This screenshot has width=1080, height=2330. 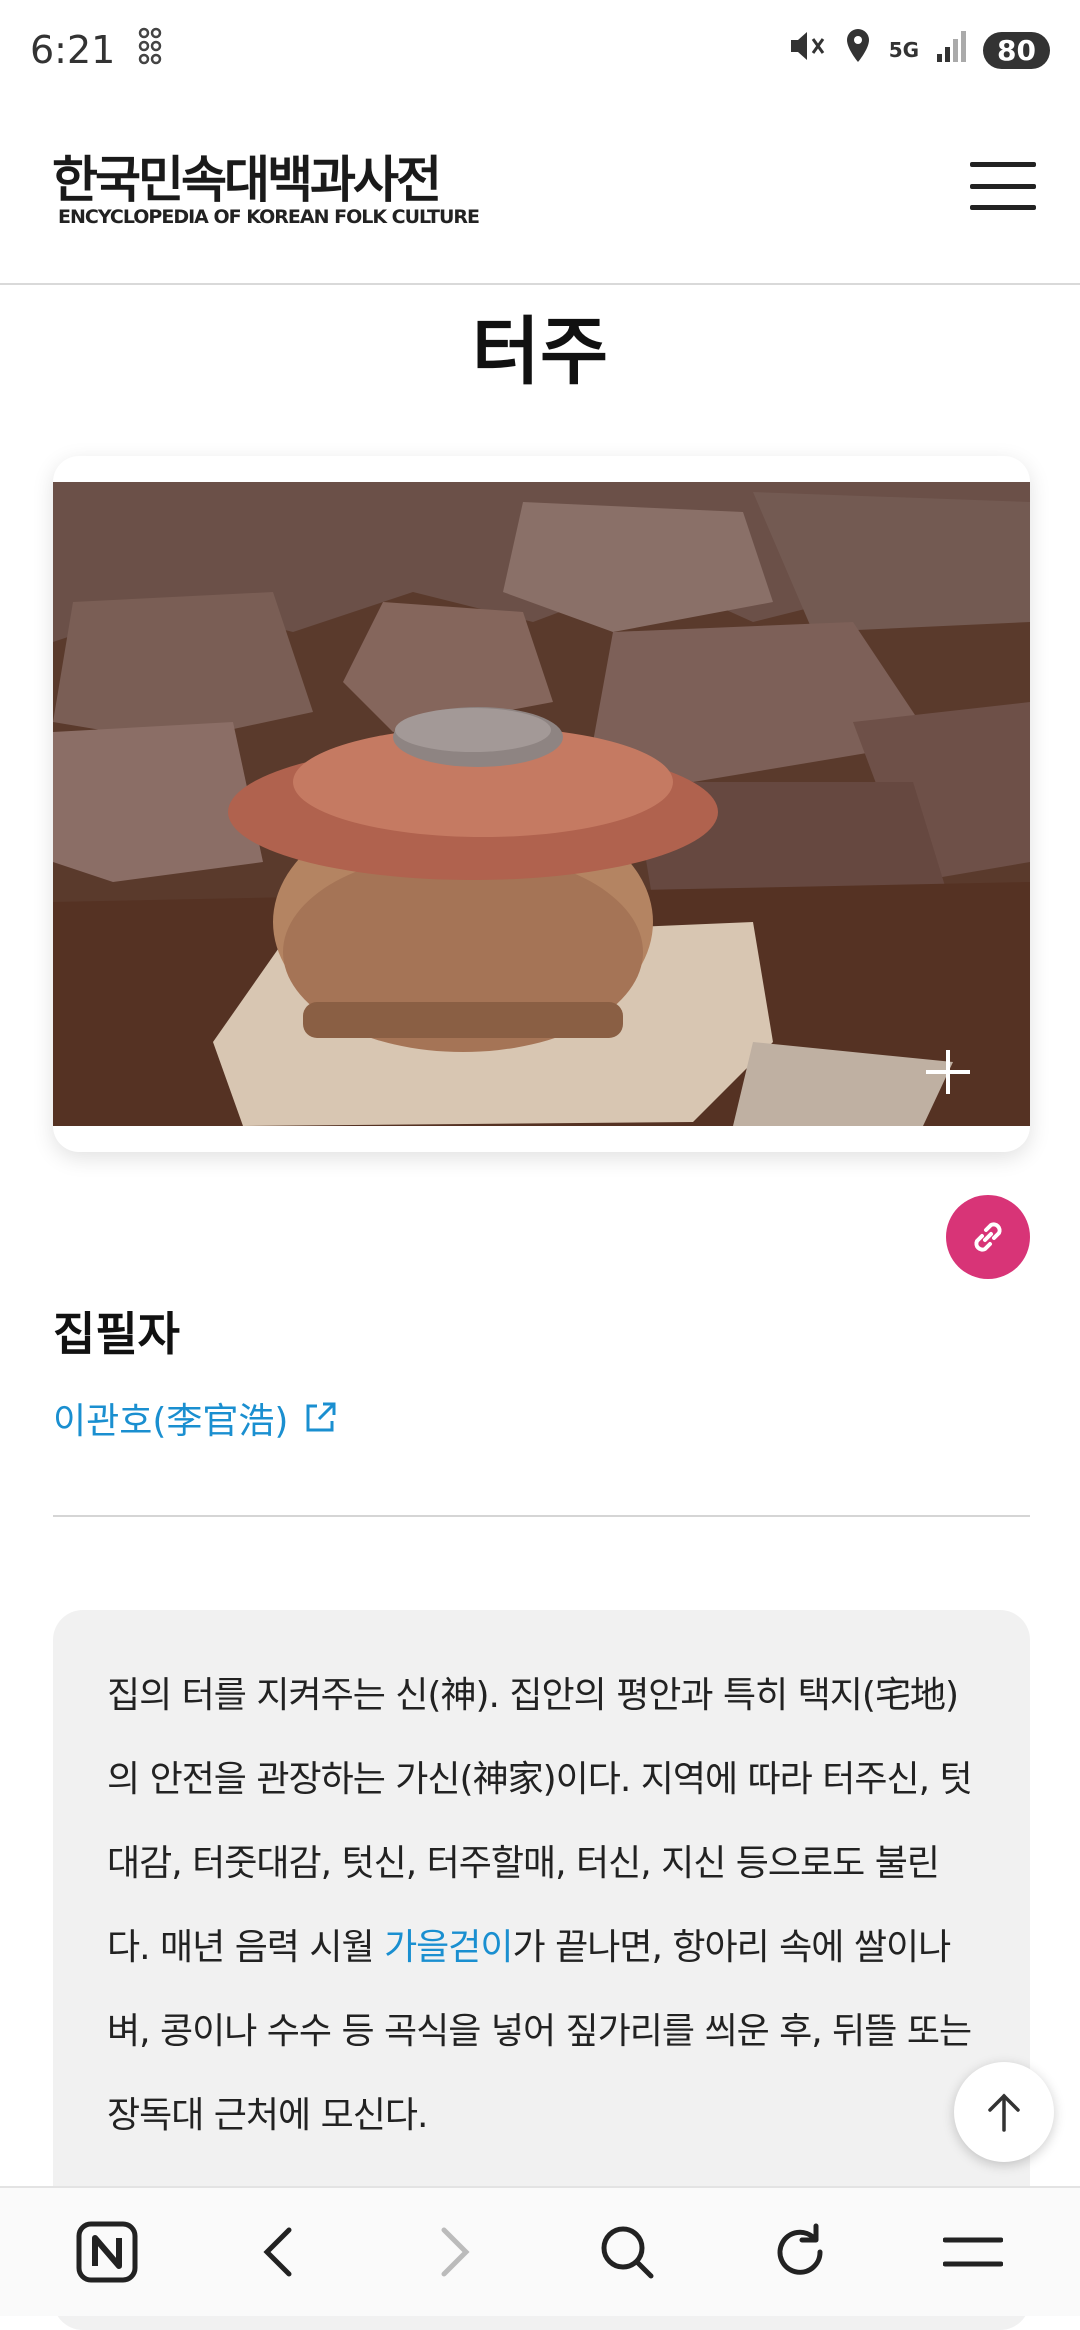 What do you see at coordinates (1003, 164) in the screenshot?
I see `hamburger-icon` at bounding box center [1003, 164].